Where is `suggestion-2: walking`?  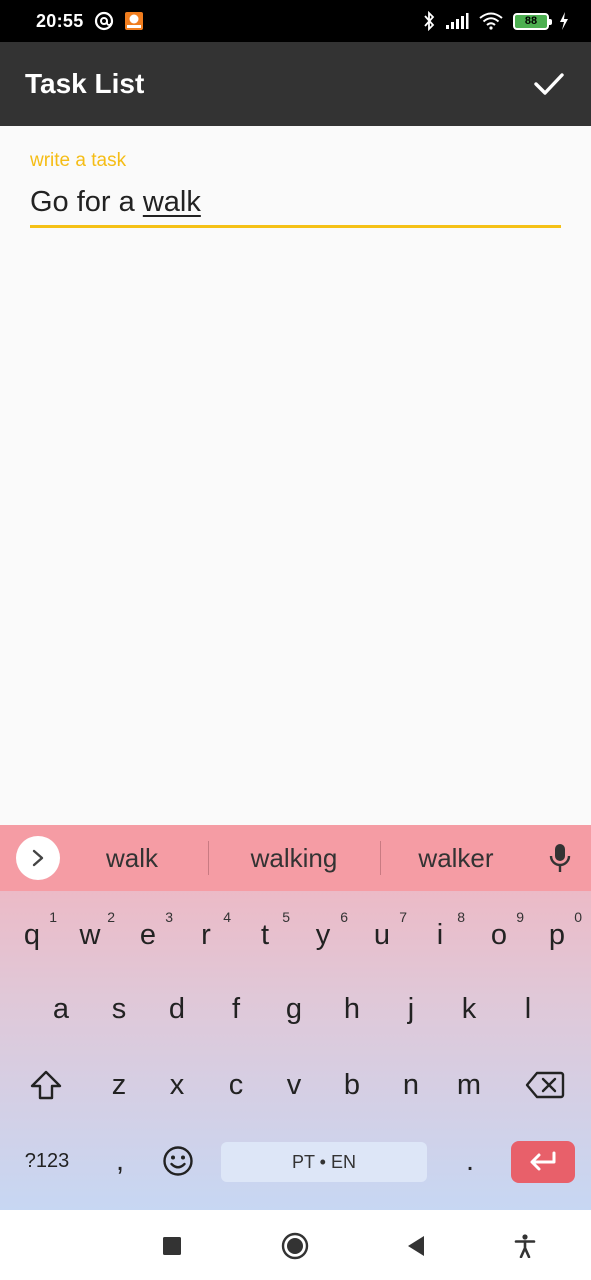 suggestion-2: walking is located at coordinates (294, 858).